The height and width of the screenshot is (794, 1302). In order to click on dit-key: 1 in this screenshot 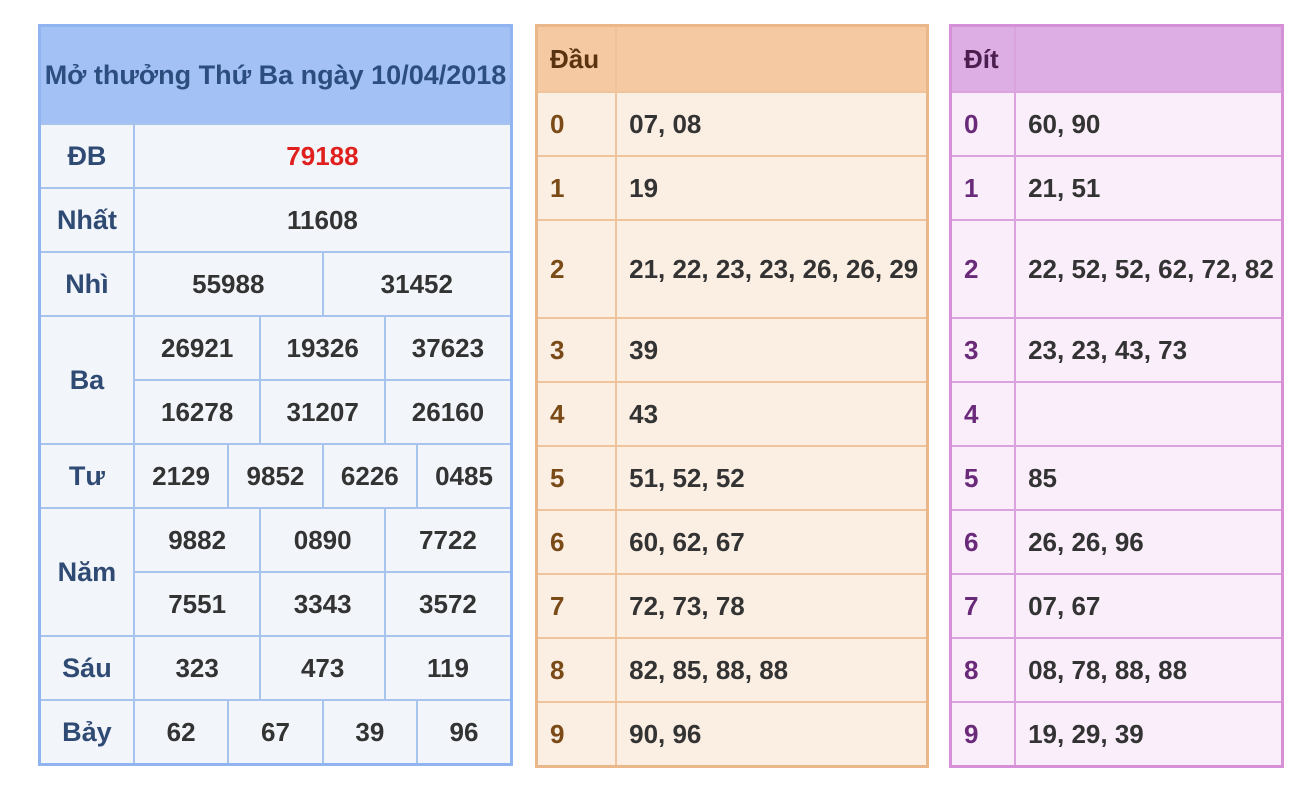, I will do `click(983, 188)`.